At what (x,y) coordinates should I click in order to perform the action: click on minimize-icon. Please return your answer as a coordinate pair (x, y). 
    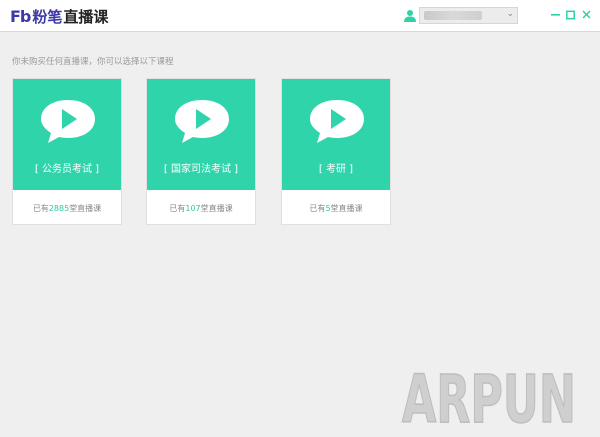
    Looking at the image, I should click on (555, 15).